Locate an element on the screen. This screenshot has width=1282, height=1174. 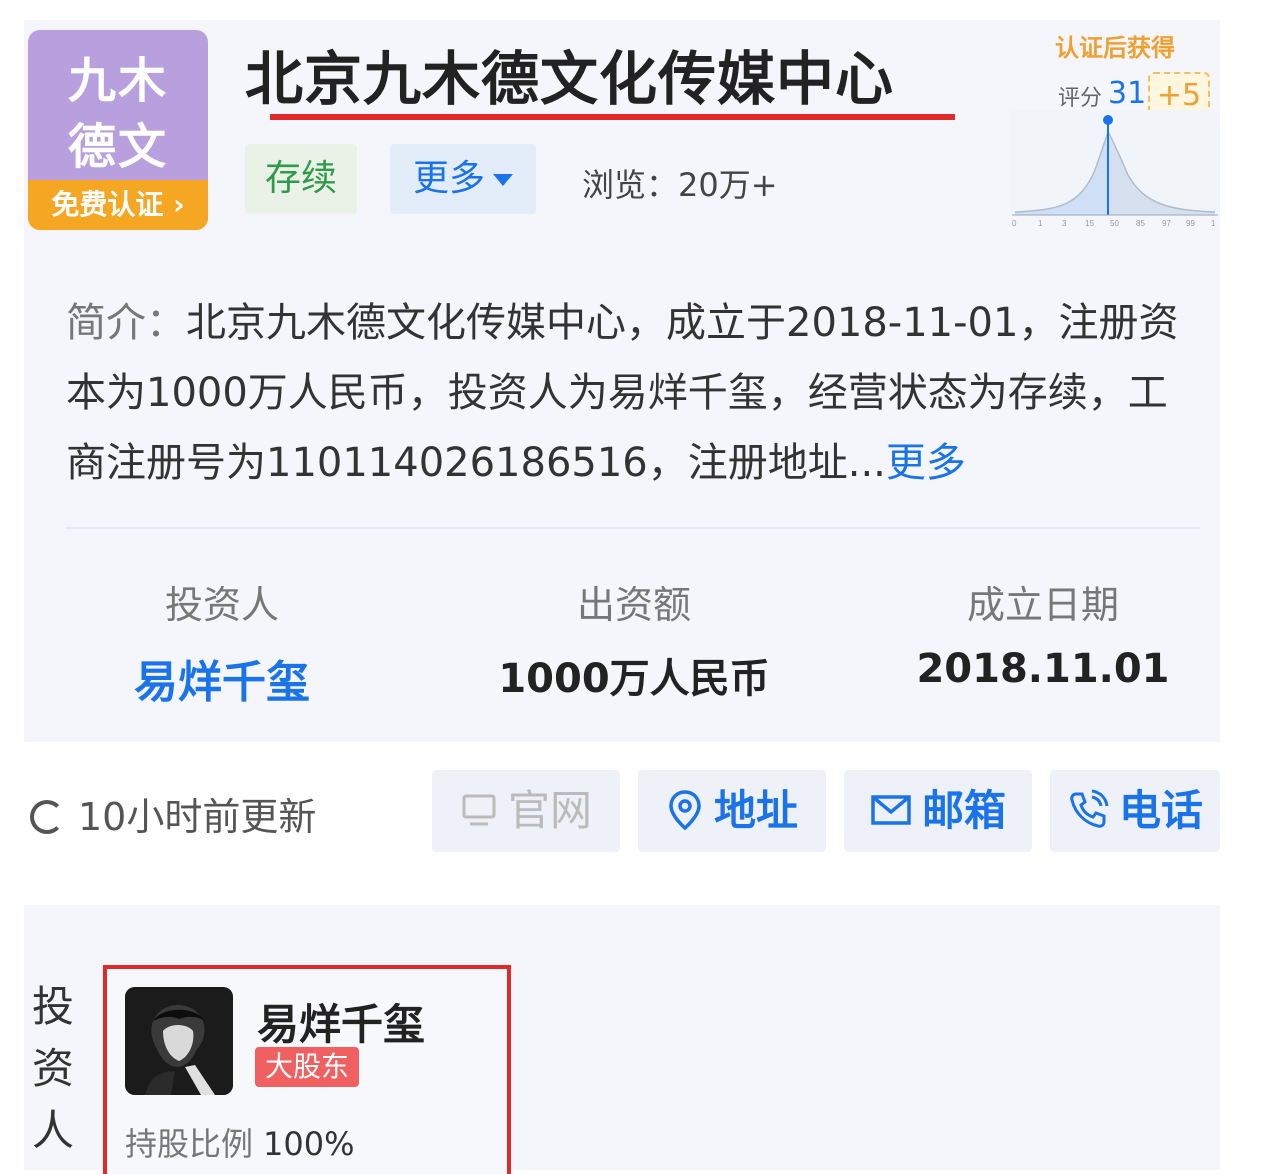
company-title: 北京九木德文化传媒中心 is located at coordinates (570, 79).